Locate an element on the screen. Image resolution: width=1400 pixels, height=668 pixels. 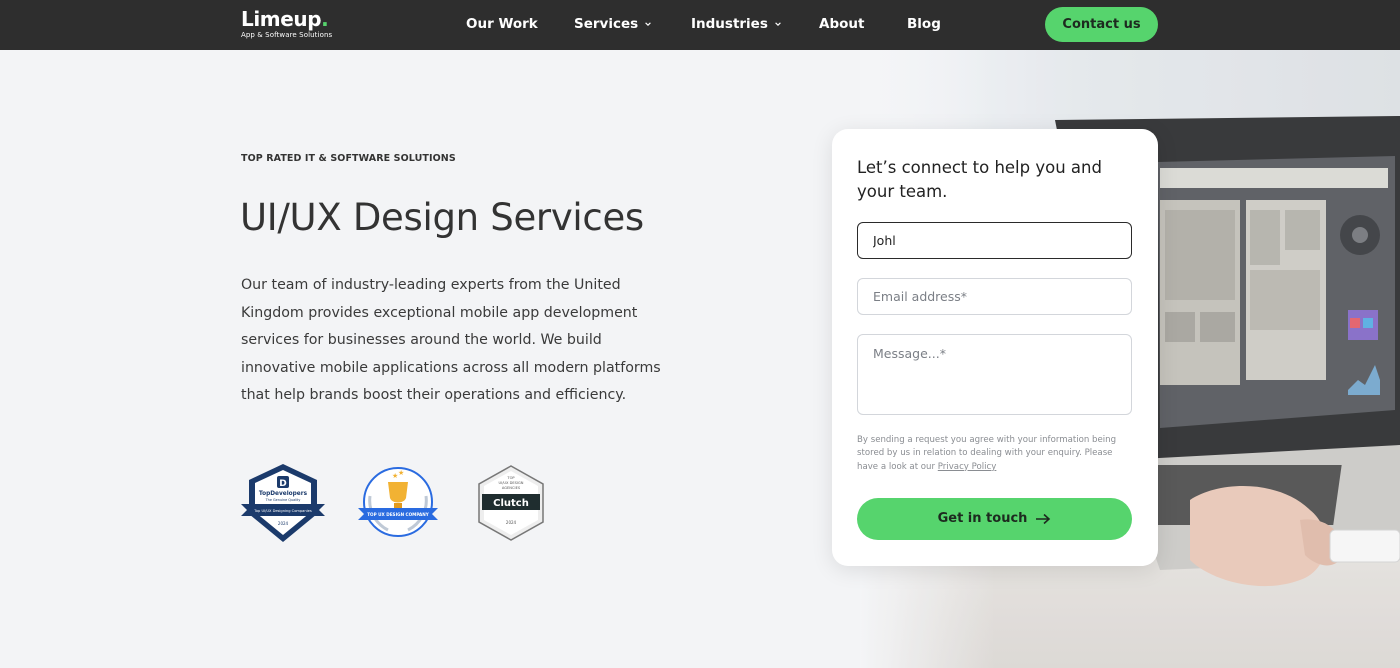
svg-text: Clutch is located at coordinates (511, 503).